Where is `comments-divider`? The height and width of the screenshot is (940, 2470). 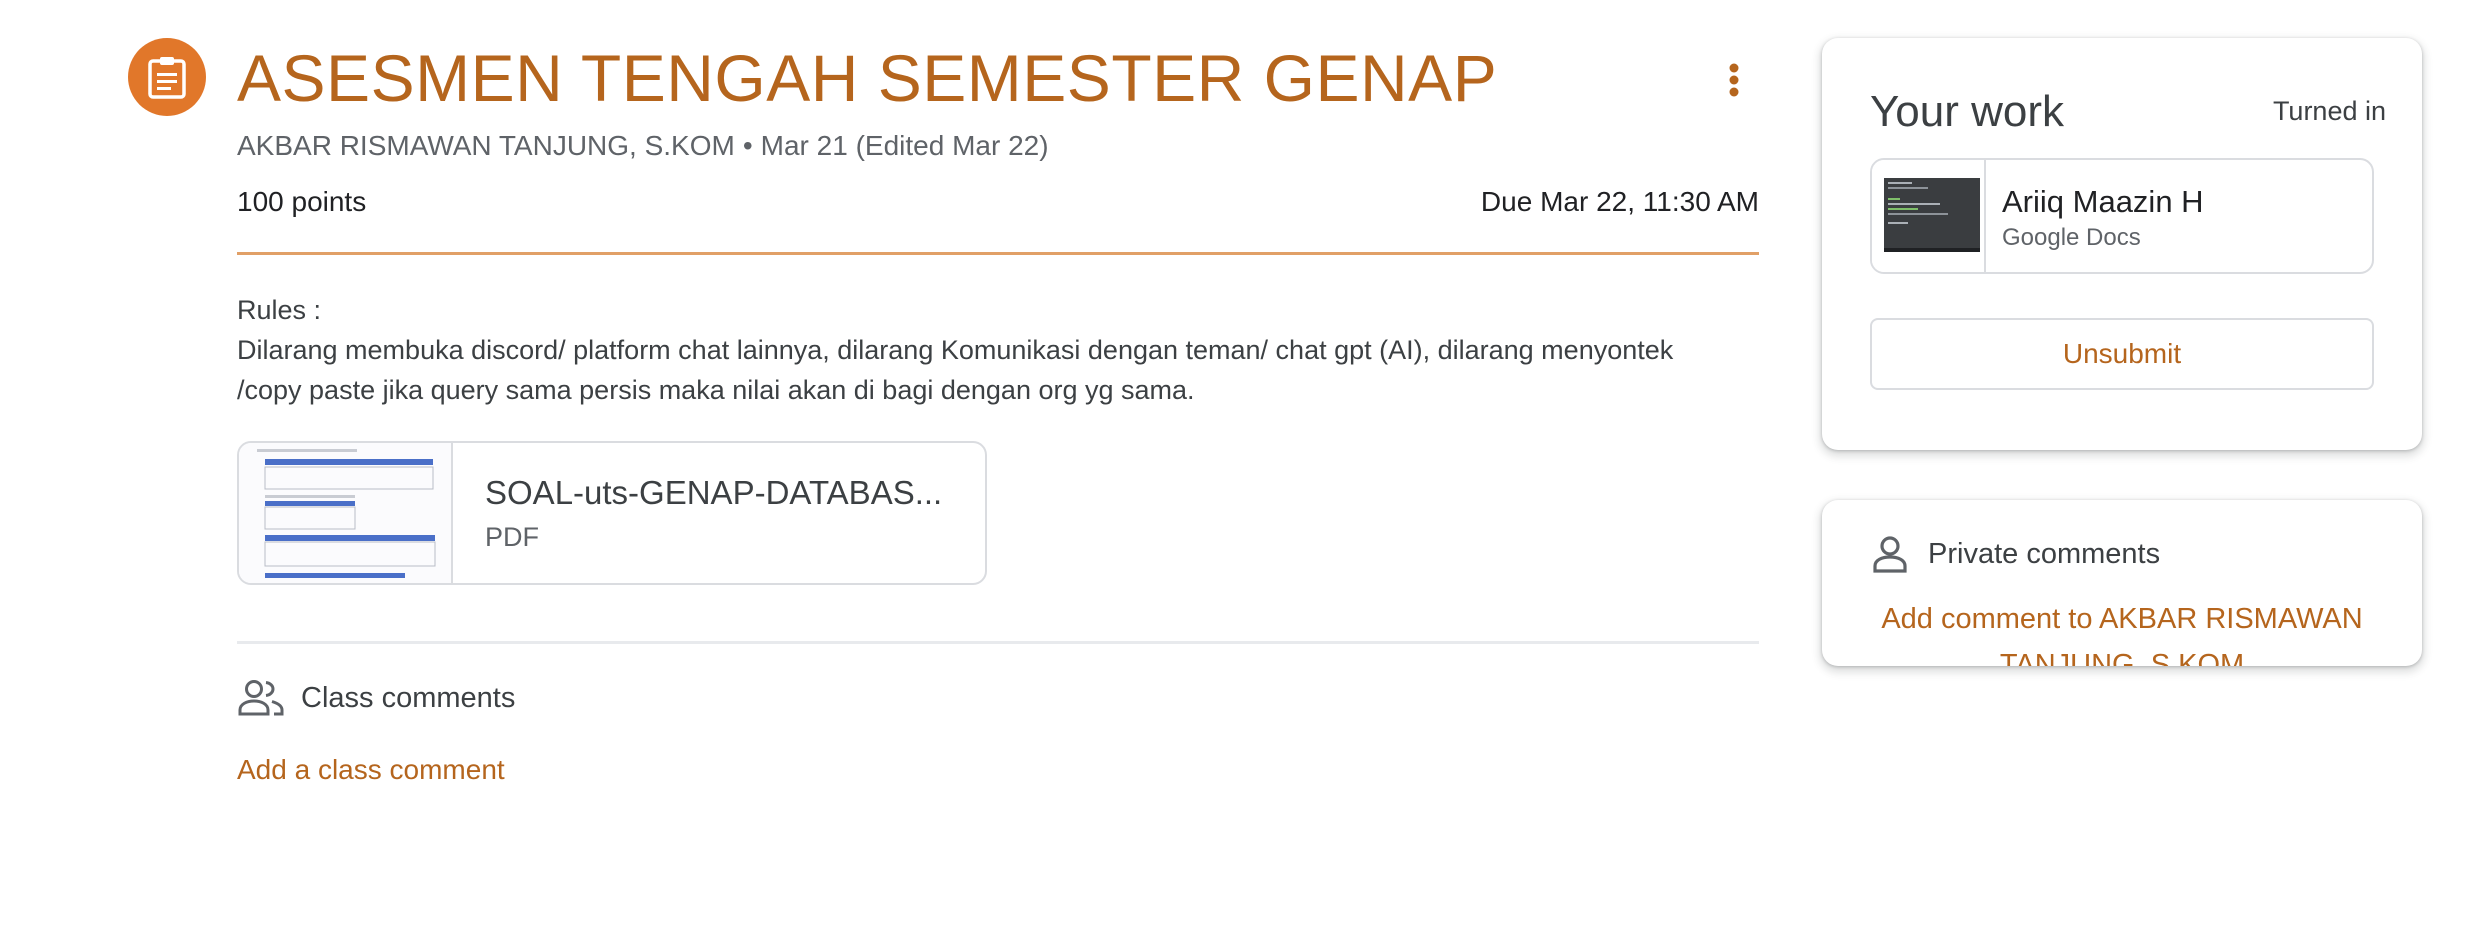
comments-divider is located at coordinates (998, 642).